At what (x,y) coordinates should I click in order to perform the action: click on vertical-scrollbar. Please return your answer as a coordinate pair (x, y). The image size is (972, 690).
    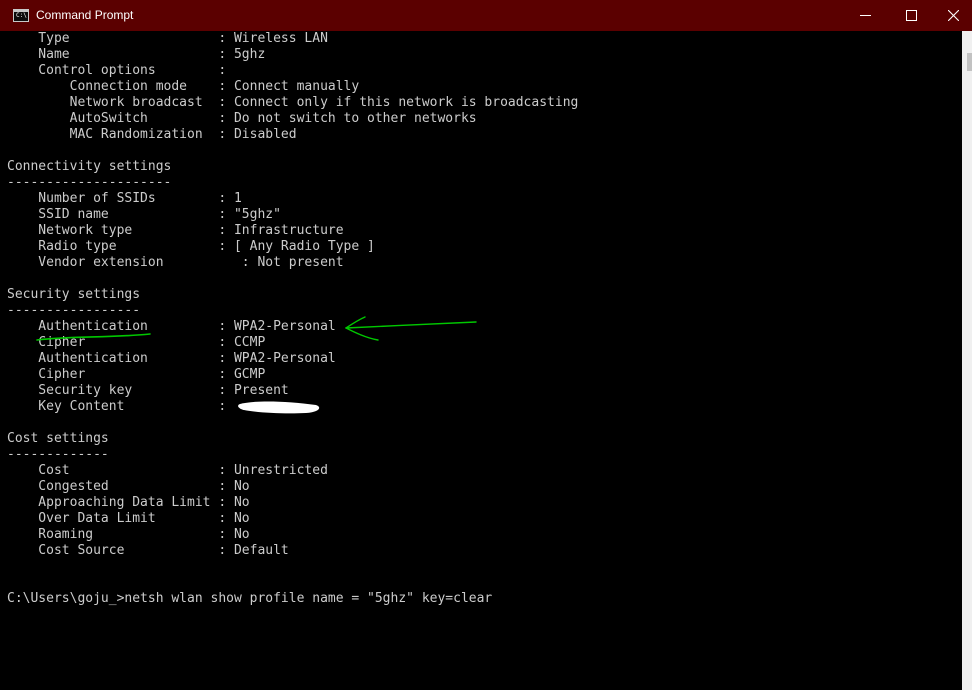
    Looking at the image, I should click on (967, 360).